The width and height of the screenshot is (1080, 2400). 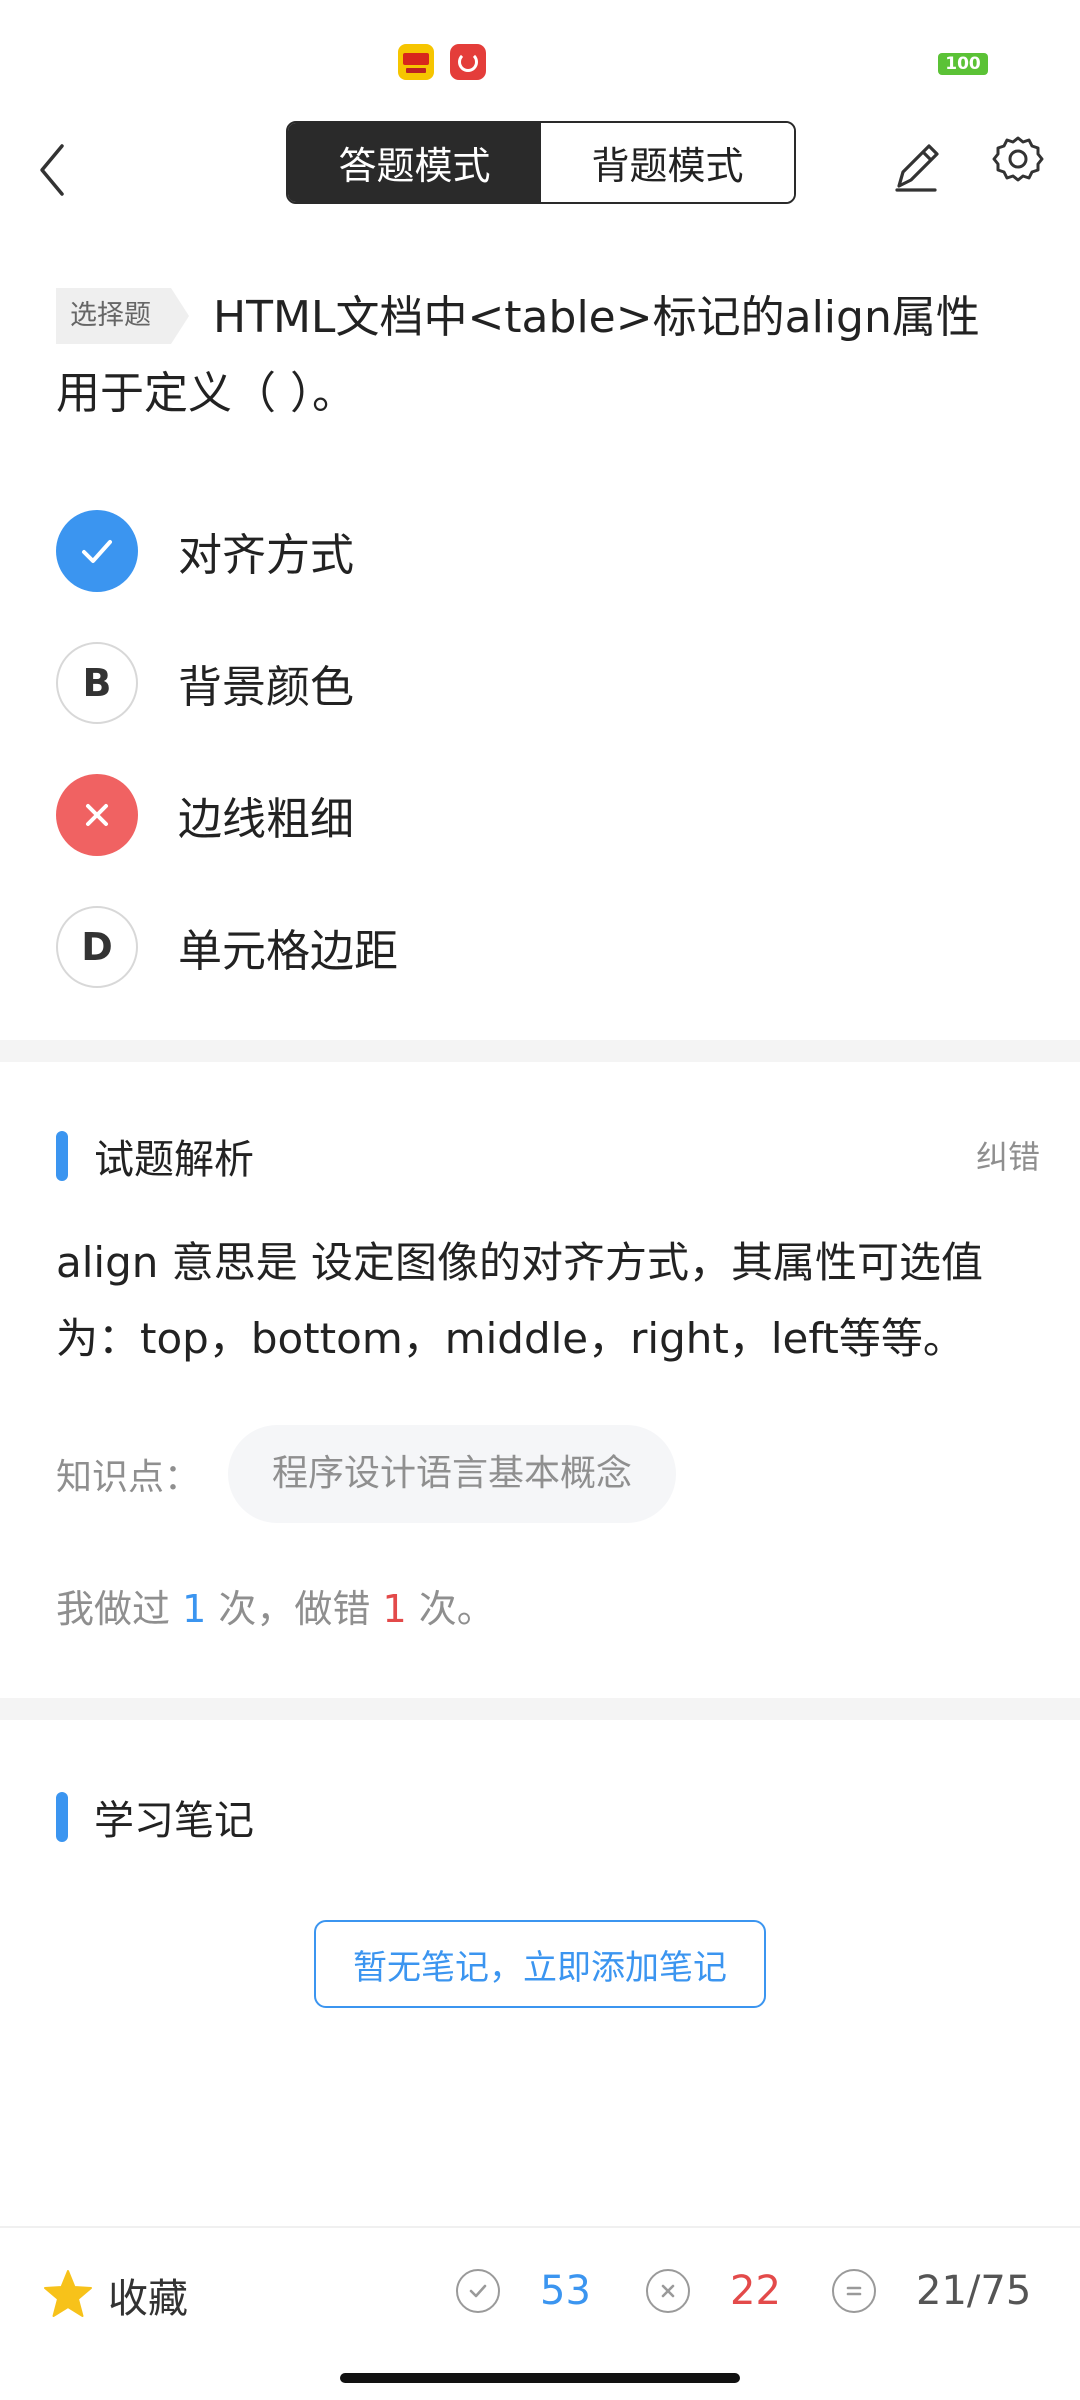 What do you see at coordinates (713, 2291) in the screenshot?
I see `wrong-count-stat: 22` at bounding box center [713, 2291].